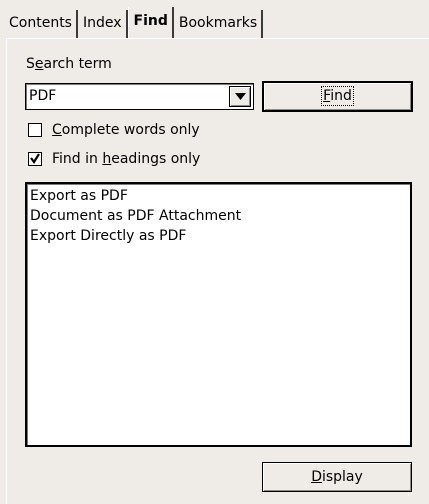 The width and height of the screenshot is (429, 504). I want to click on dropdown-button, so click(240, 96).